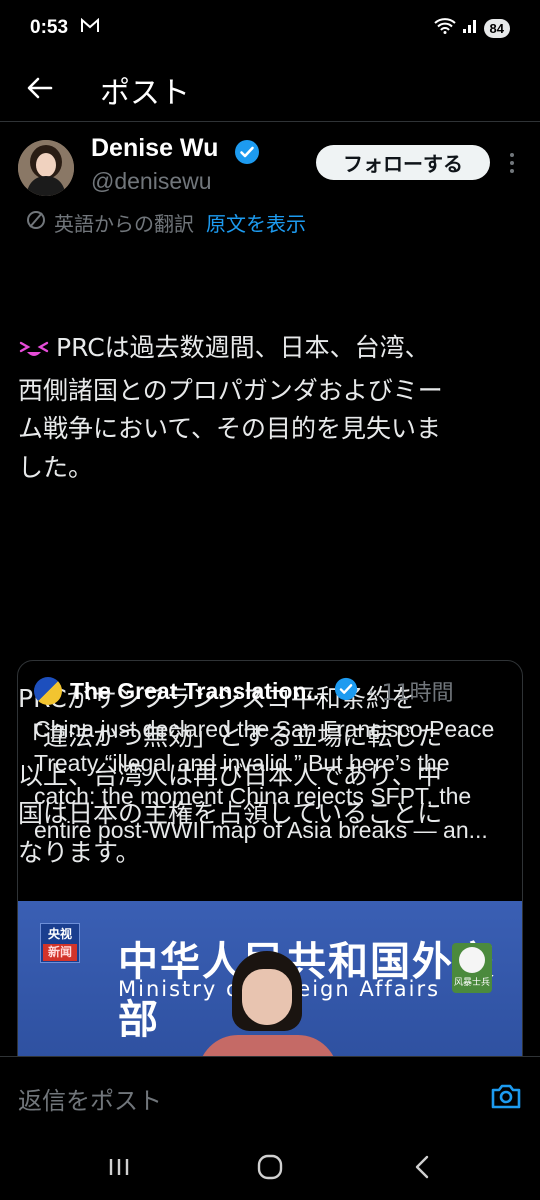 The width and height of the screenshot is (540, 1200). What do you see at coordinates (410, 693) in the screenshot?
I see `quoted-post-time: · 11時間` at bounding box center [410, 693].